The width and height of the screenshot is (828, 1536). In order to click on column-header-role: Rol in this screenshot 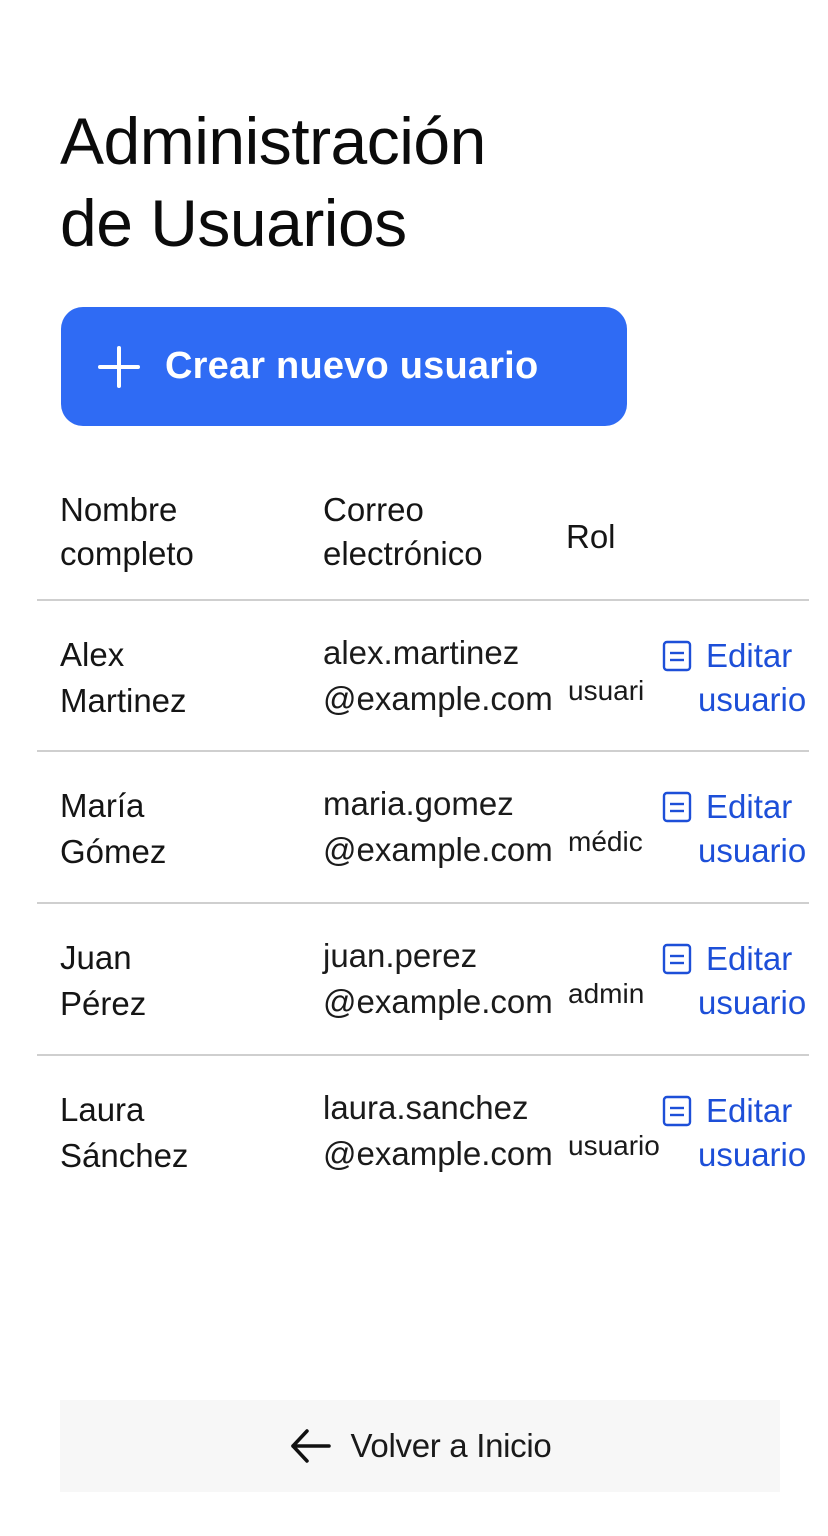, I will do `click(591, 536)`.